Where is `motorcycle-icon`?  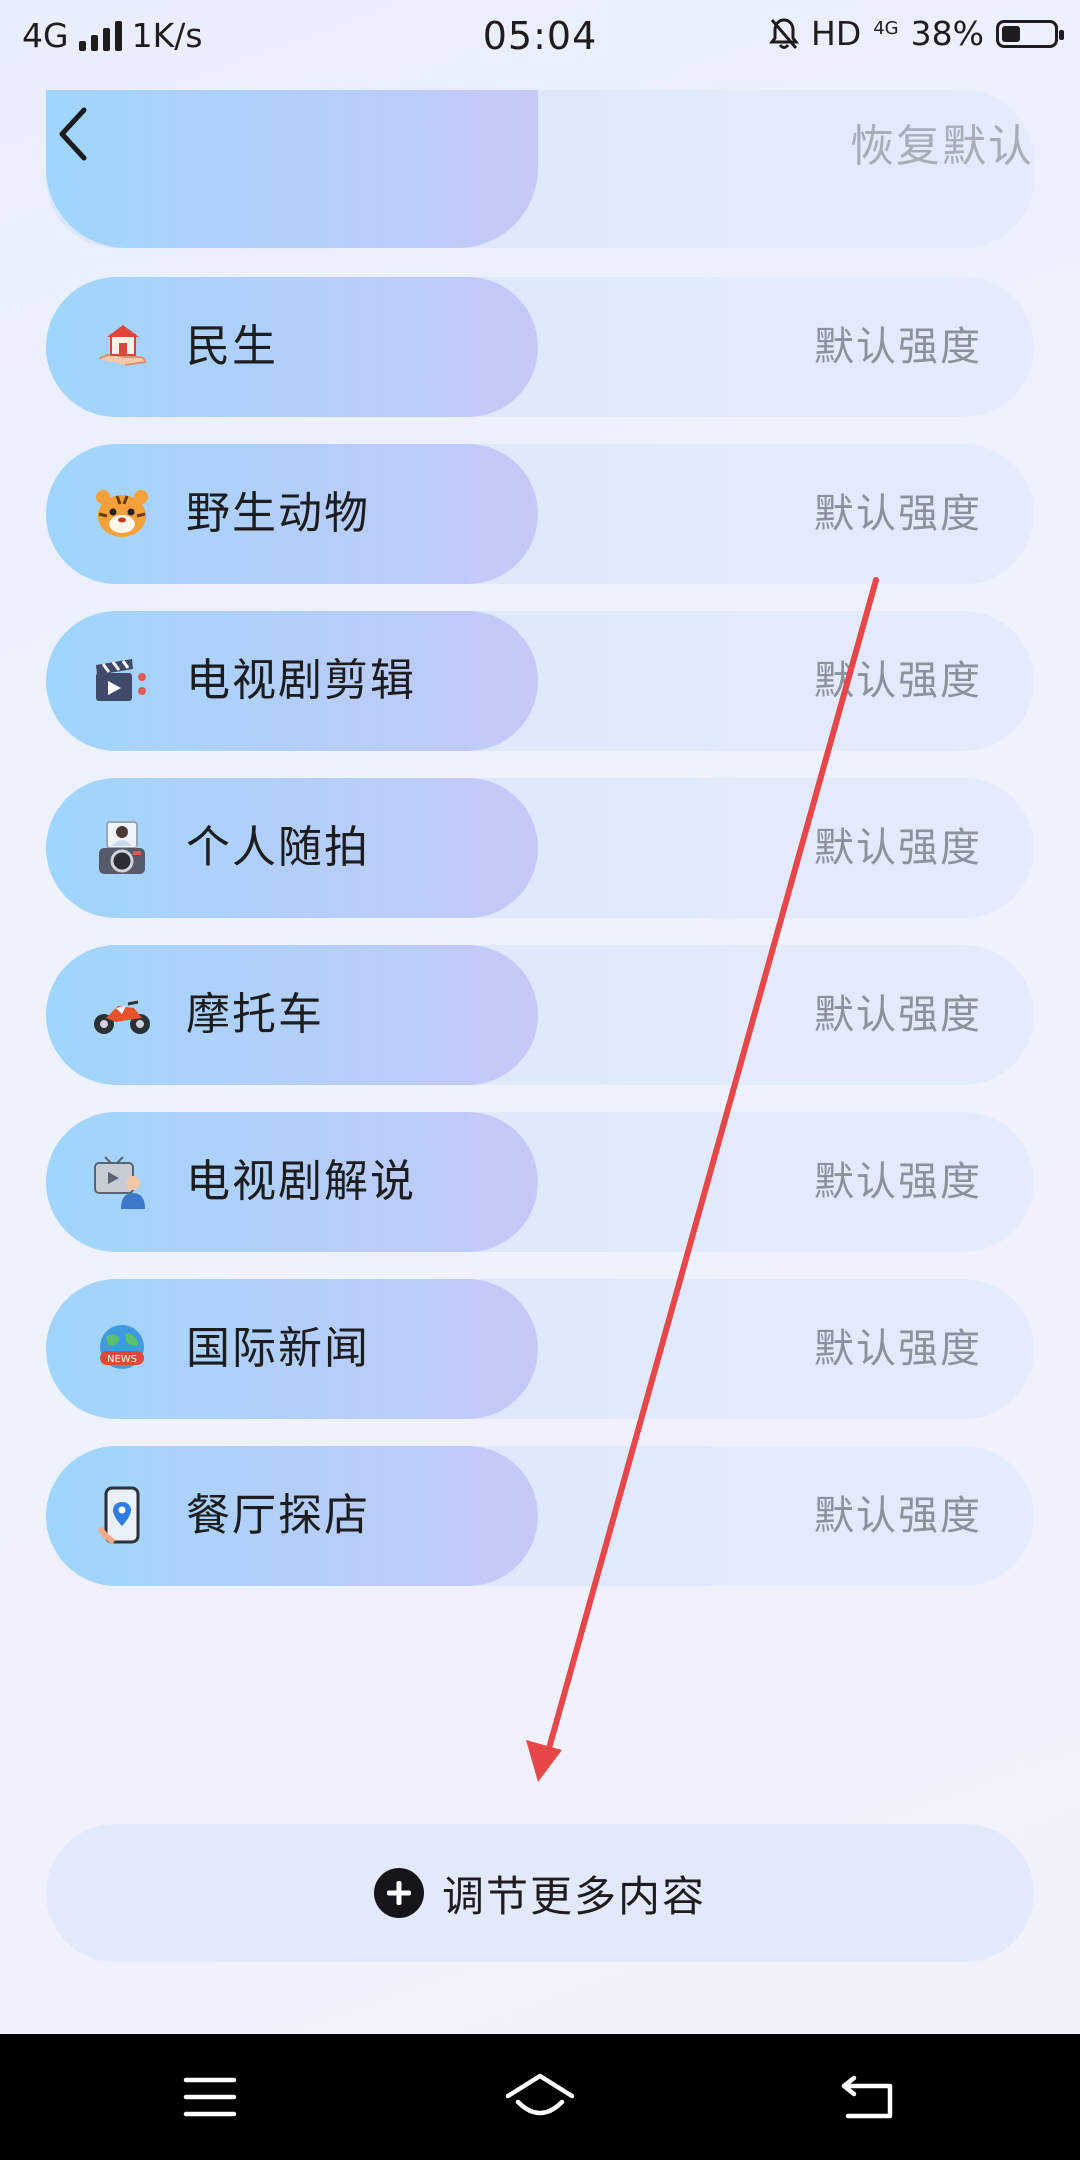 motorcycle-icon is located at coordinates (122, 1015).